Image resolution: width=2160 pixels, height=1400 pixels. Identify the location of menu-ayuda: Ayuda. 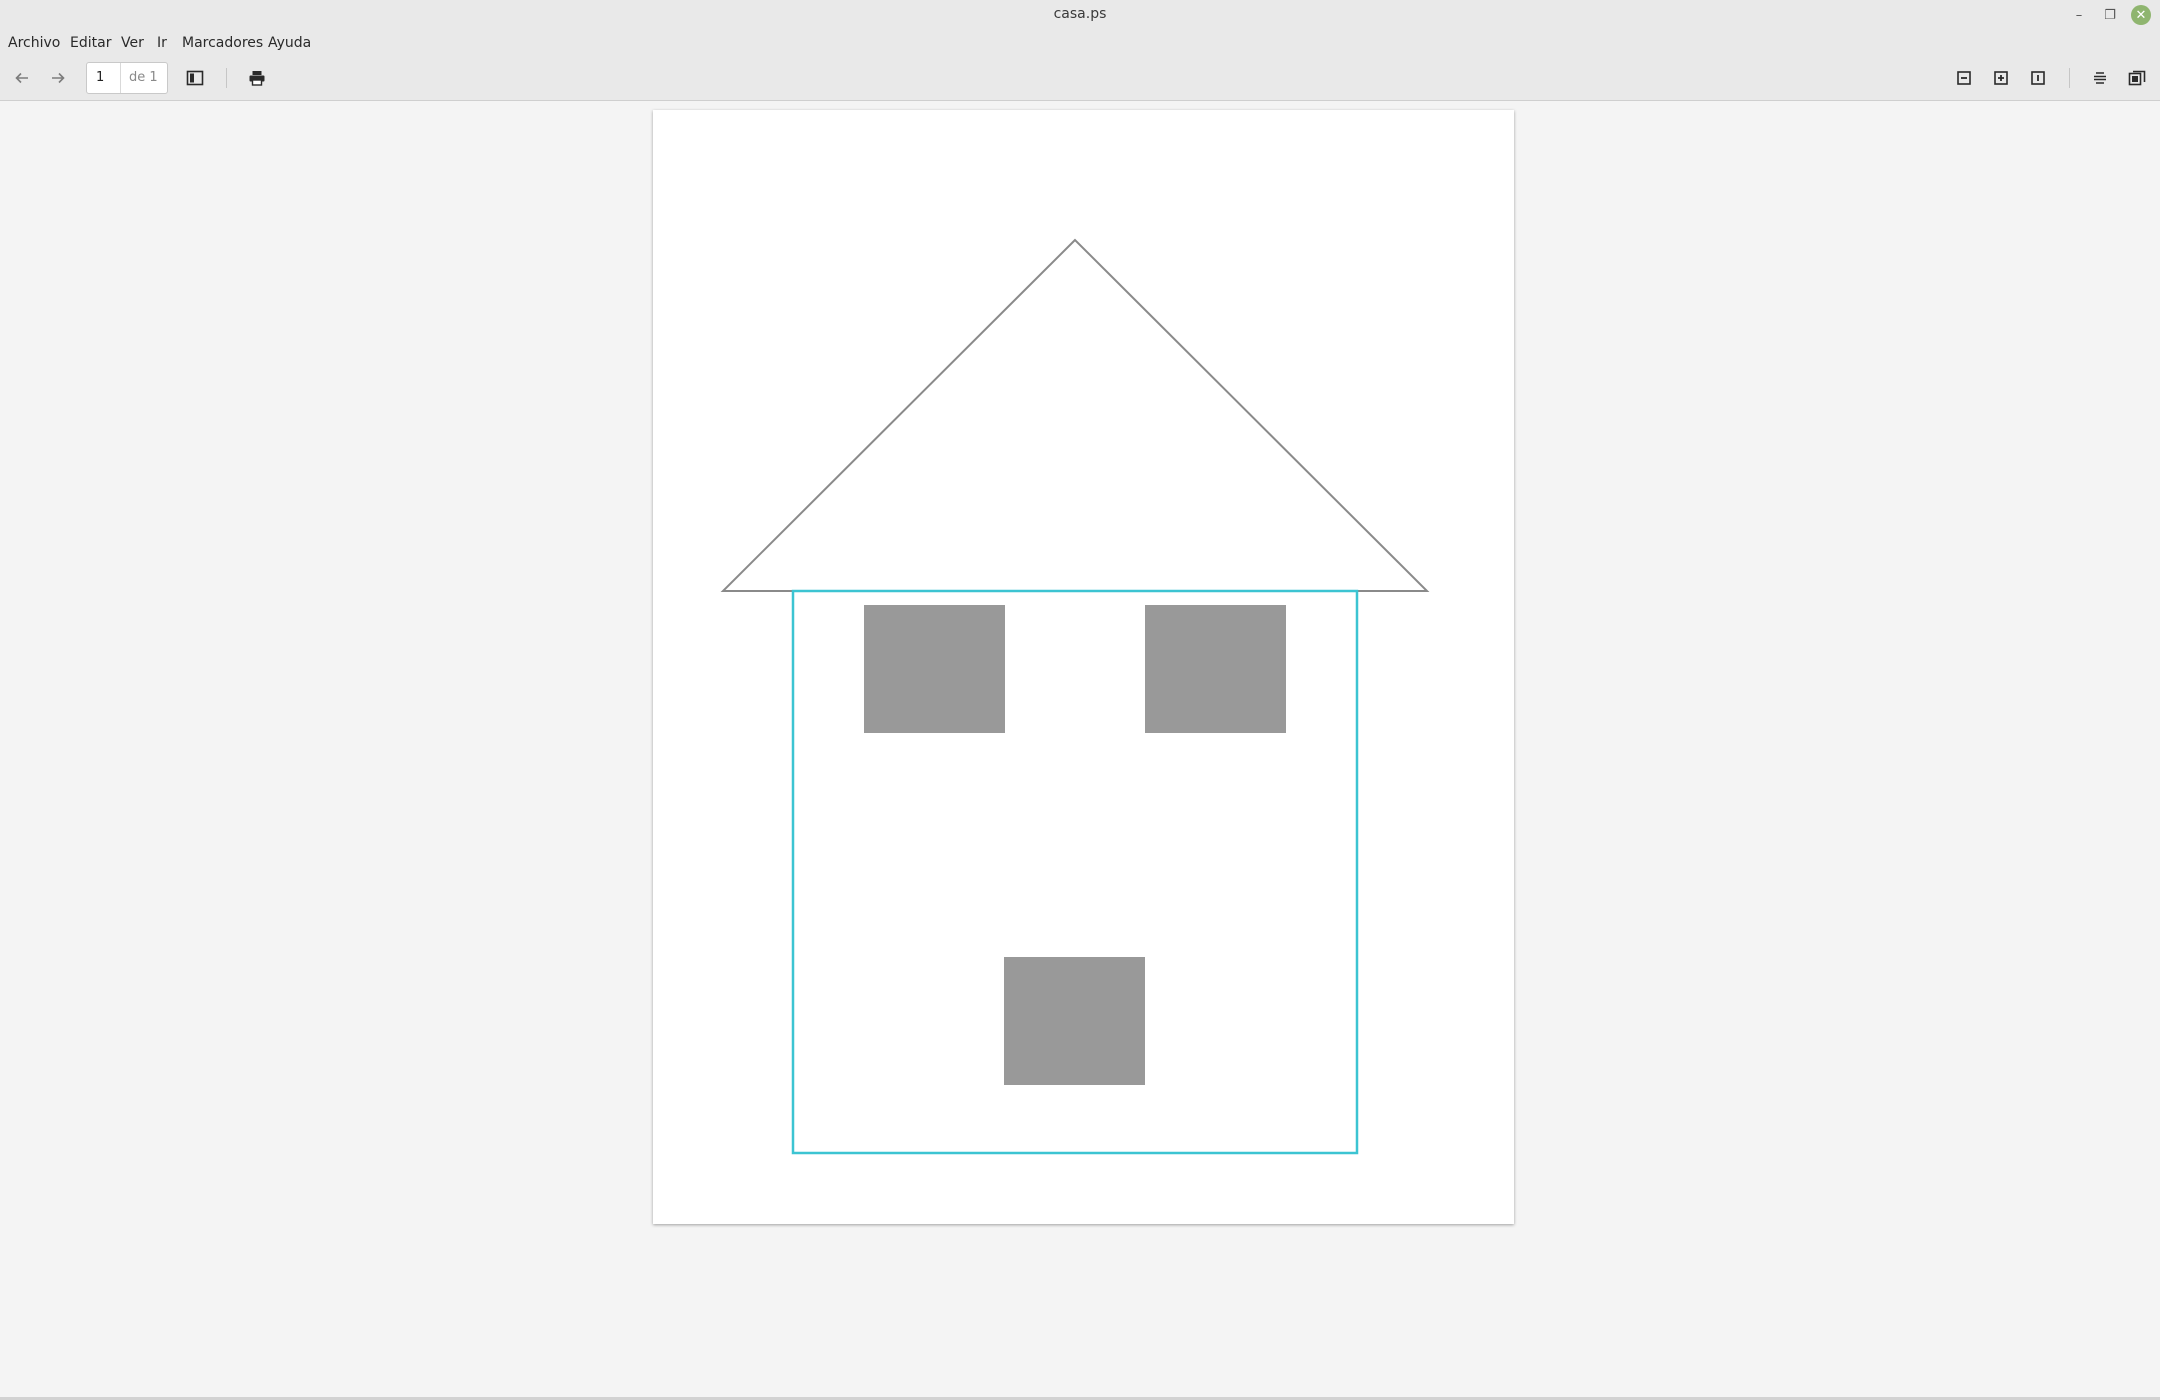
(289, 43).